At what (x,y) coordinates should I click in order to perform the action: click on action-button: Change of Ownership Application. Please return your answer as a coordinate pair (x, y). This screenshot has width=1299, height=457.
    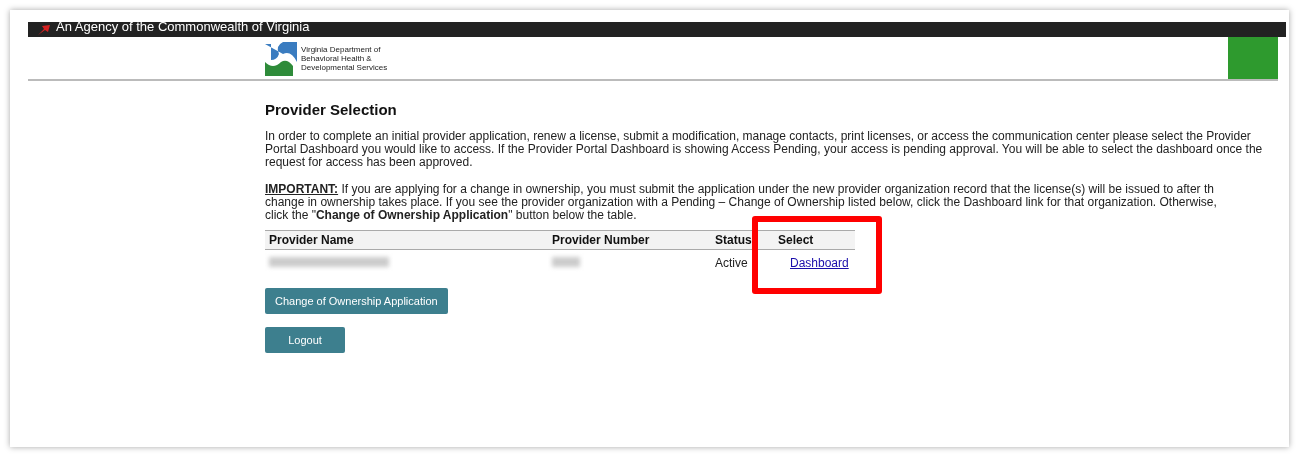
    Looking at the image, I should click on (356, 301).